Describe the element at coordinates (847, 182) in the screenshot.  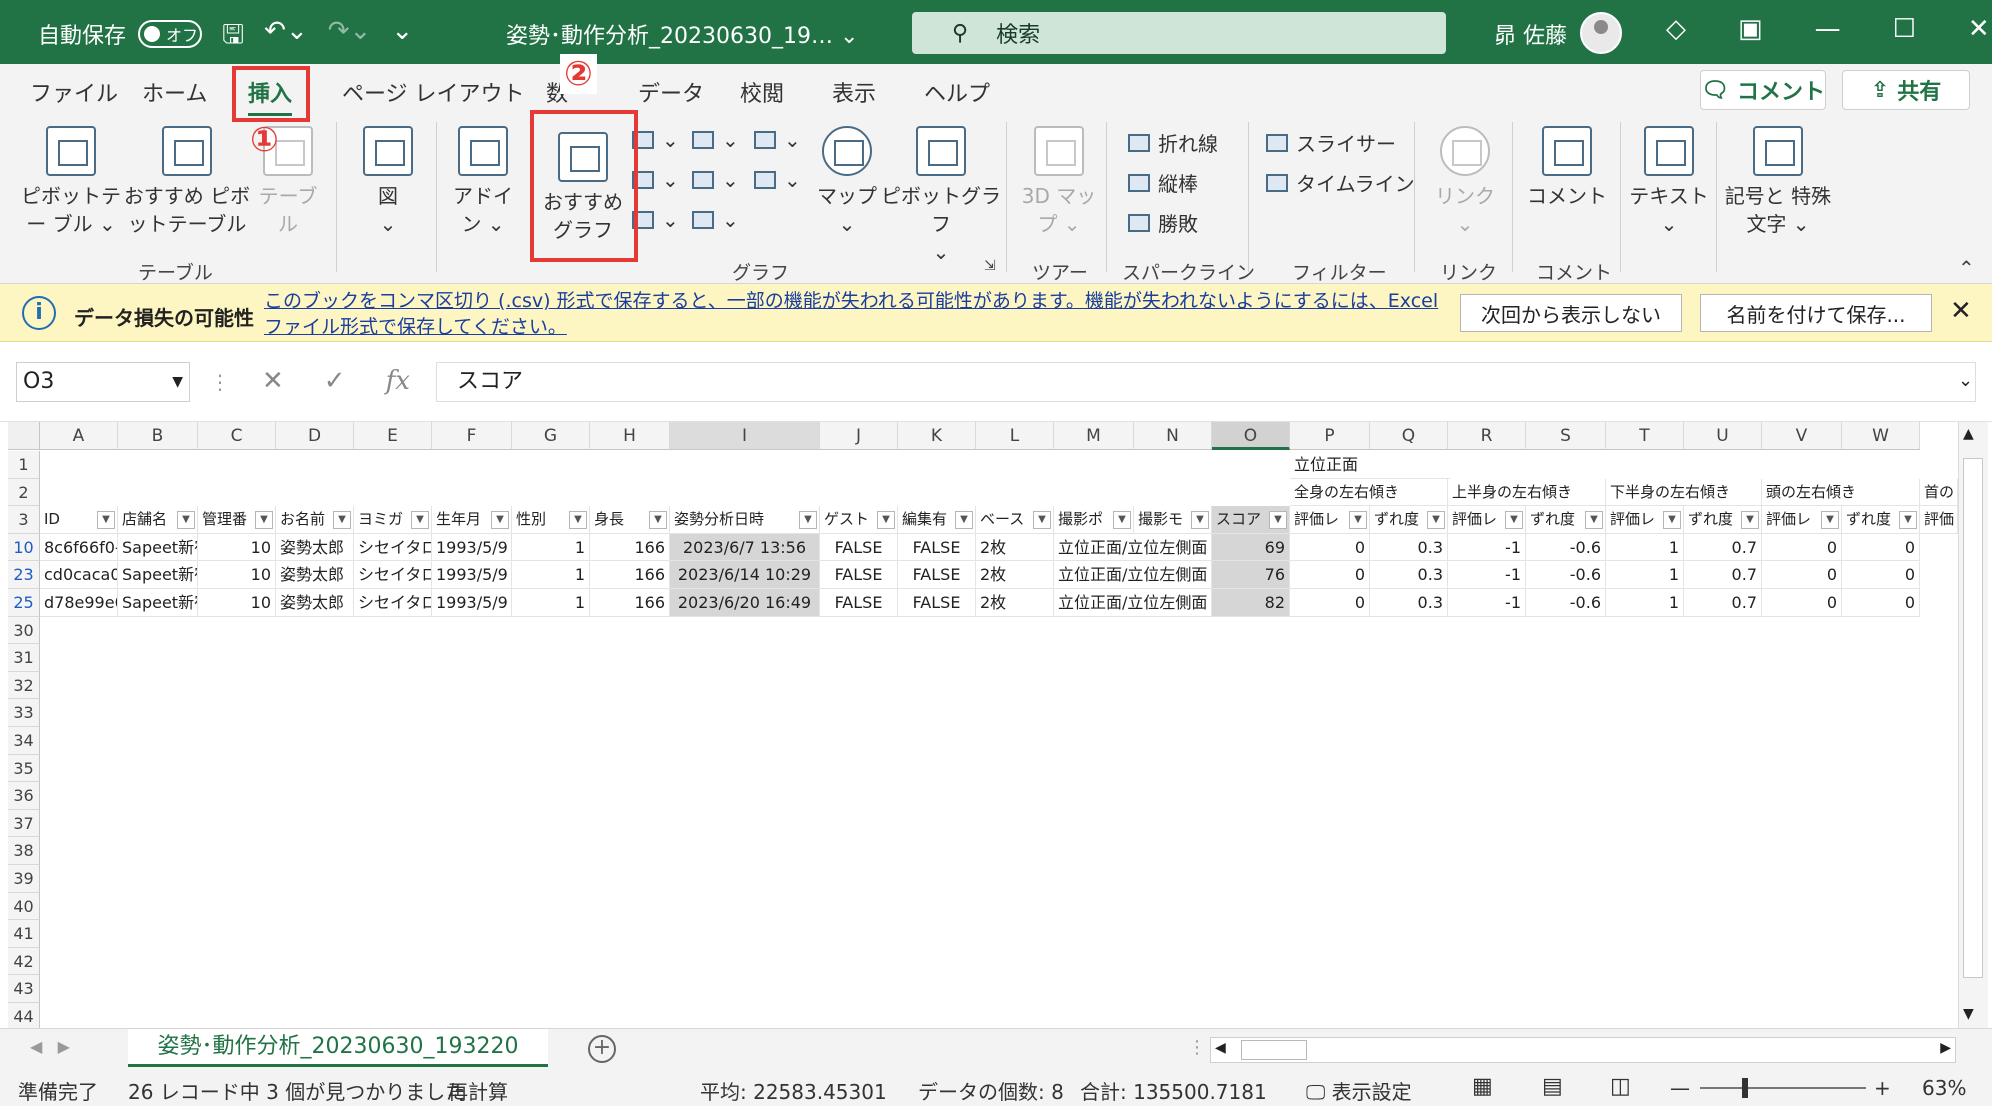
I see `map-chart-button: マップ ⌄` at that location.